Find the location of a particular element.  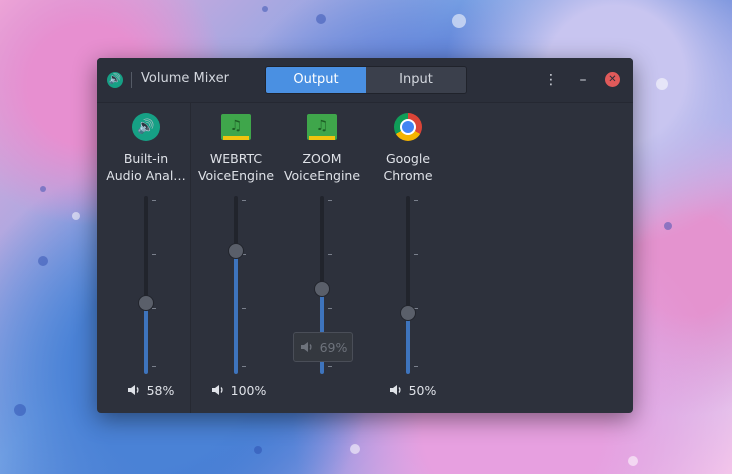

volume-percent: 100% is located at coordinates (248, 390).